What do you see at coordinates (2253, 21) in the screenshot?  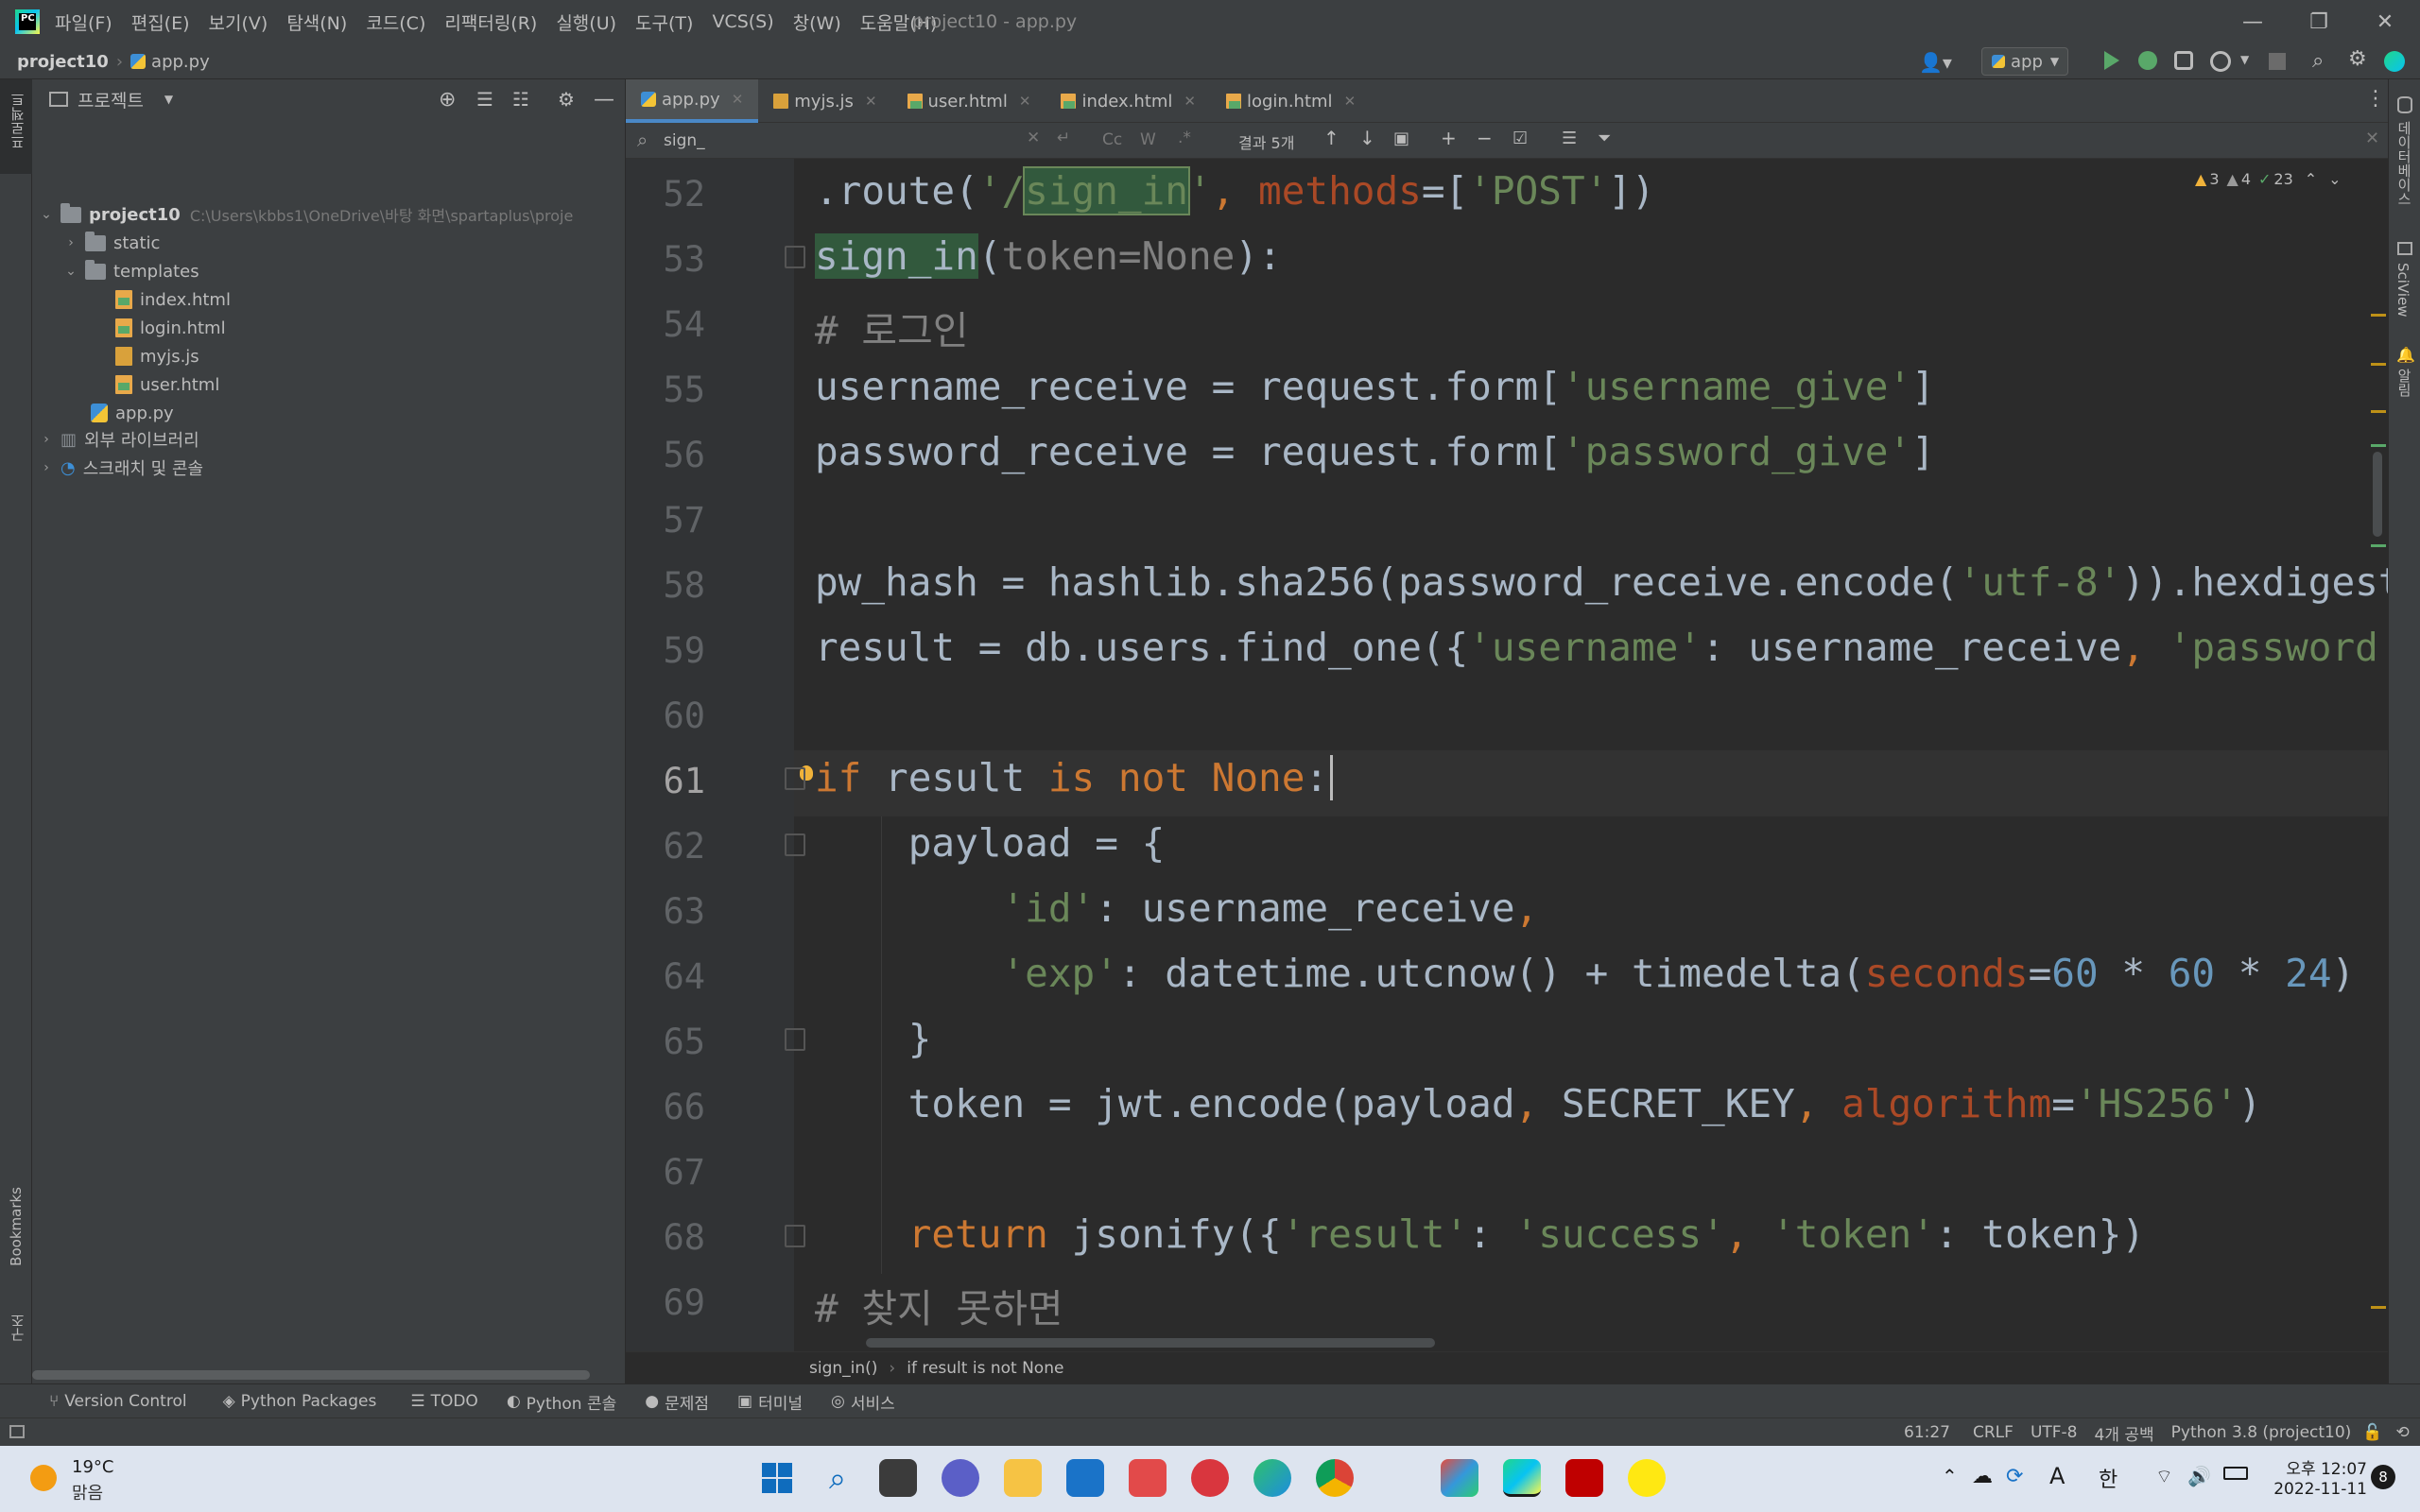 I see `minimize-button: —` at bounding box center [2253, 21].